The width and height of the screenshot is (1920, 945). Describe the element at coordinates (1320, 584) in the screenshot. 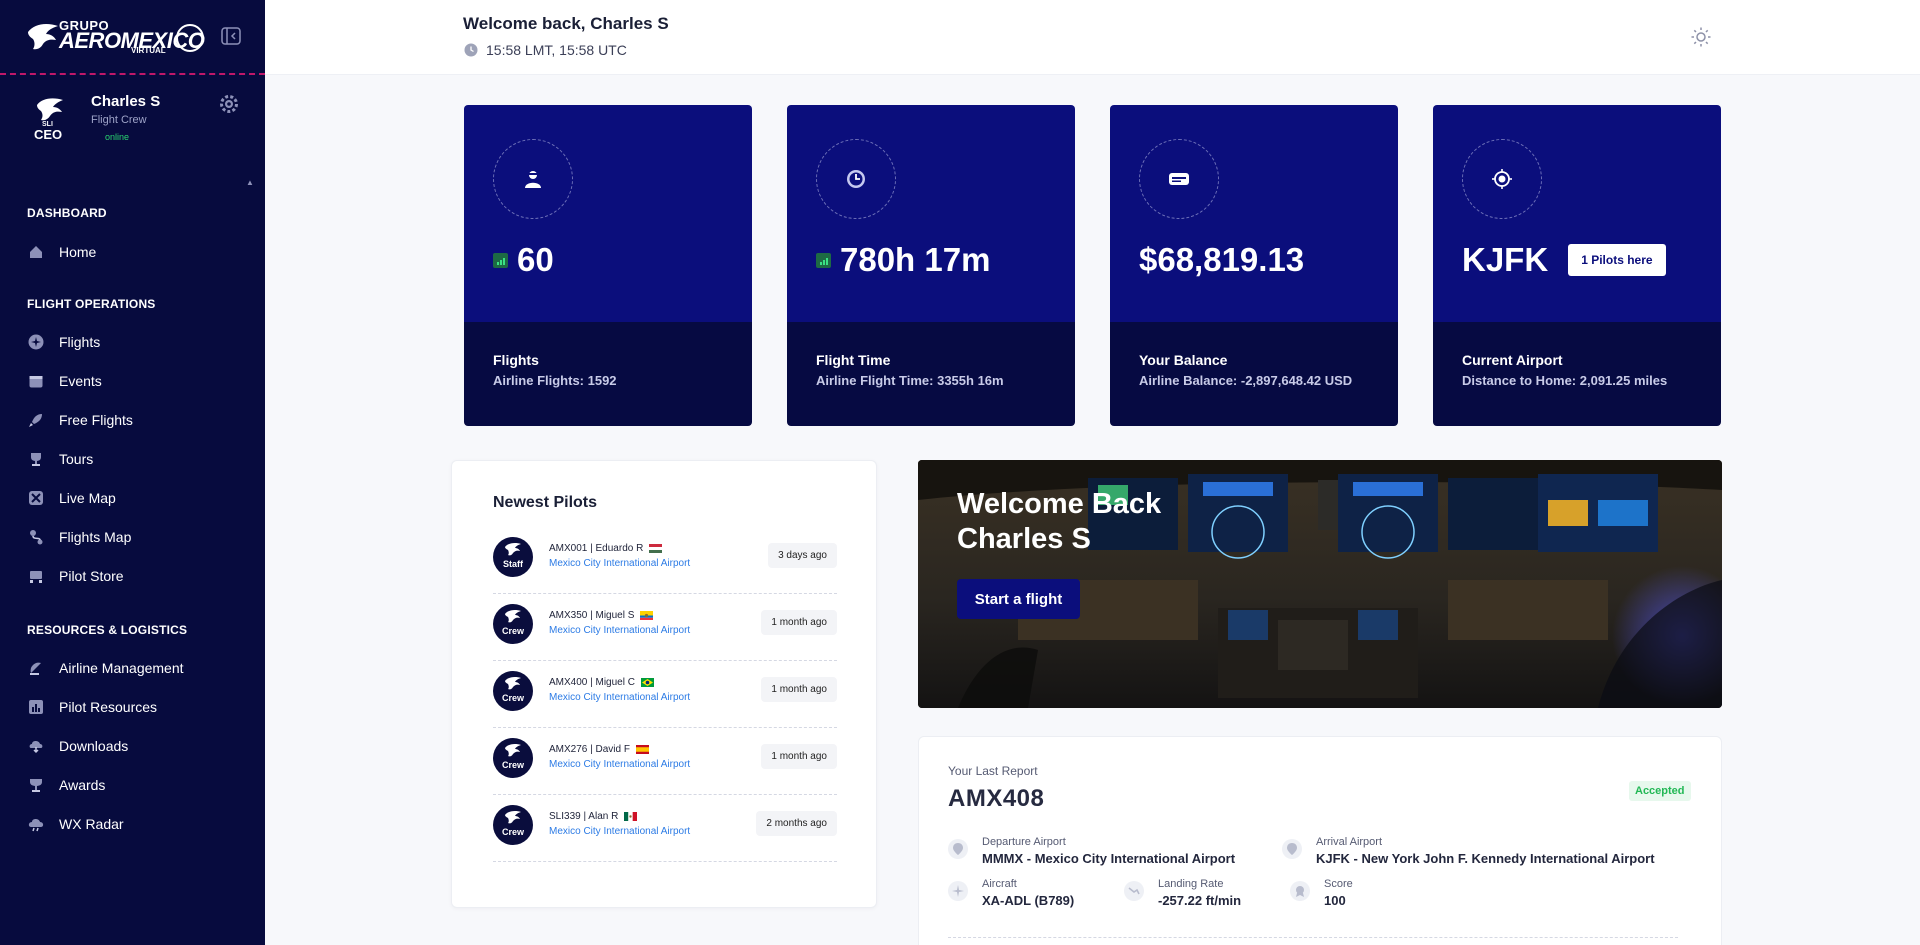

I see `welcome-banner: Welcome Back Charles S Start a flight` at that location.